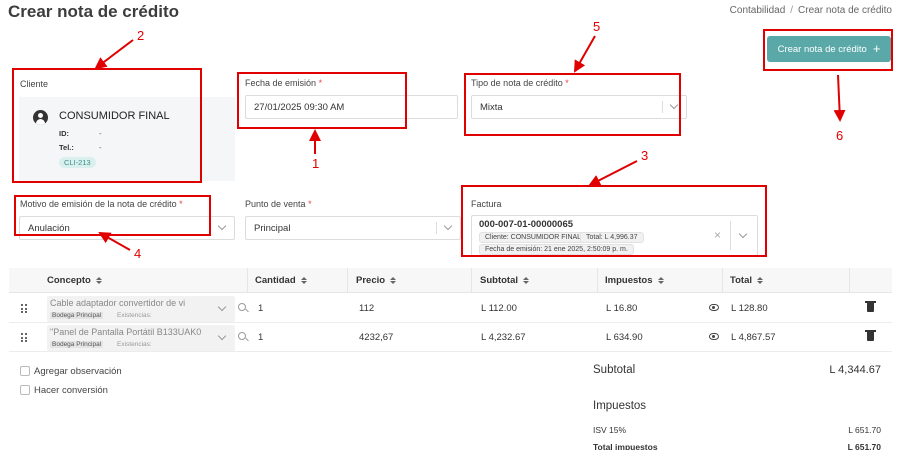 The height and width of the screenshot is (450, 920). I want to click on subtotal-value: L 112.00, so click(499, 308).